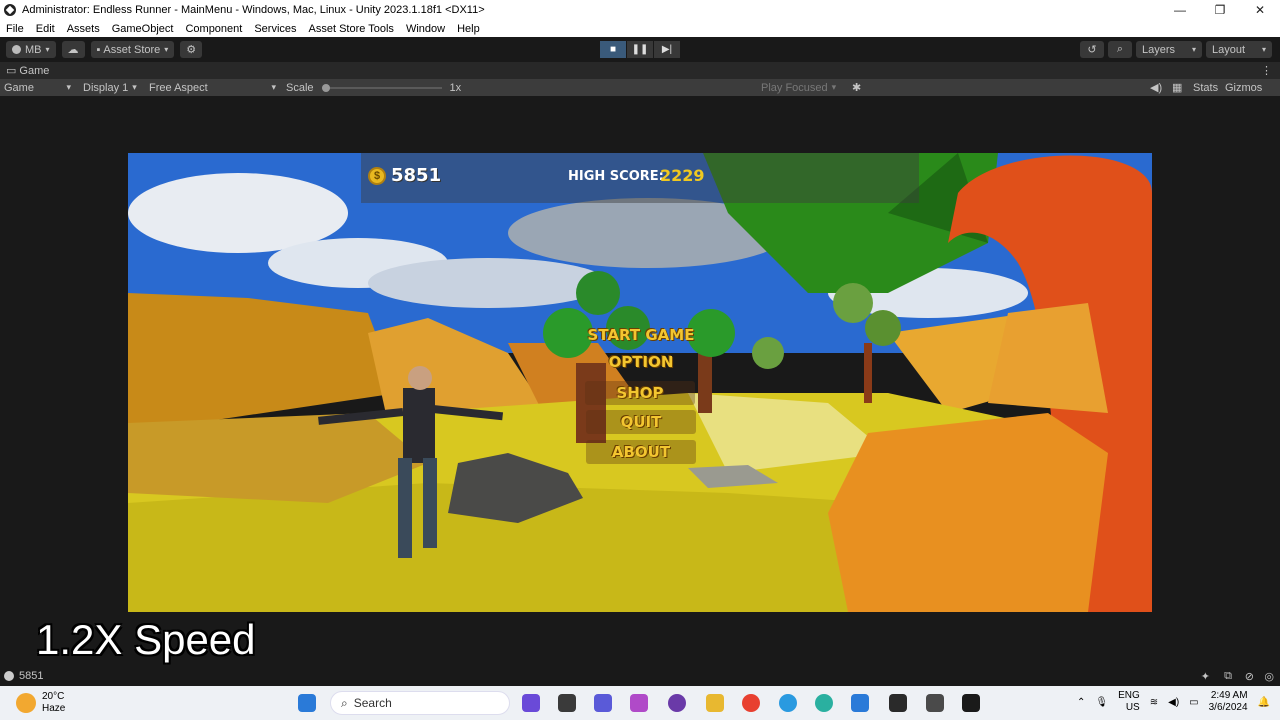  What do you see at coordinates (1177, 87) in the screenshot?
I see `keyboard-icon: ▦` at bounding box center [1177, 87].